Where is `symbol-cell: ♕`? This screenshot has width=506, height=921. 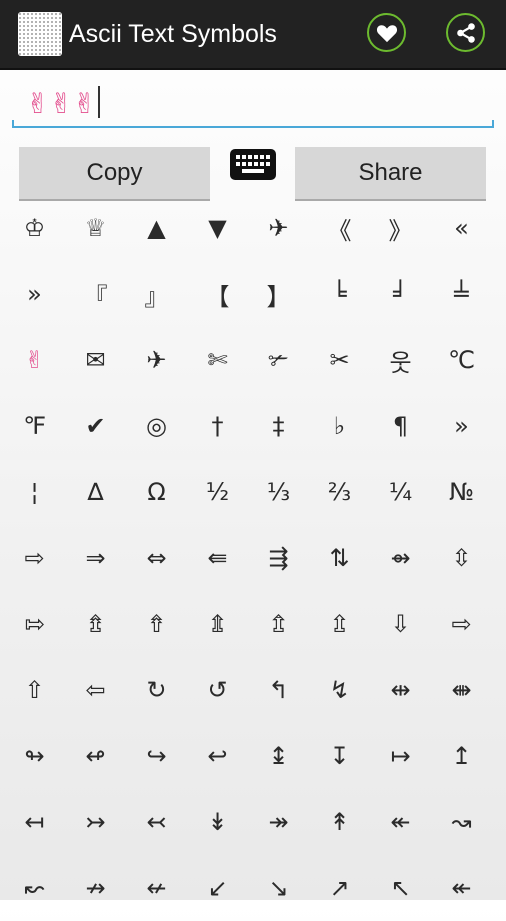 symbol-cell: ♕ is located at coordinates (95, 228).